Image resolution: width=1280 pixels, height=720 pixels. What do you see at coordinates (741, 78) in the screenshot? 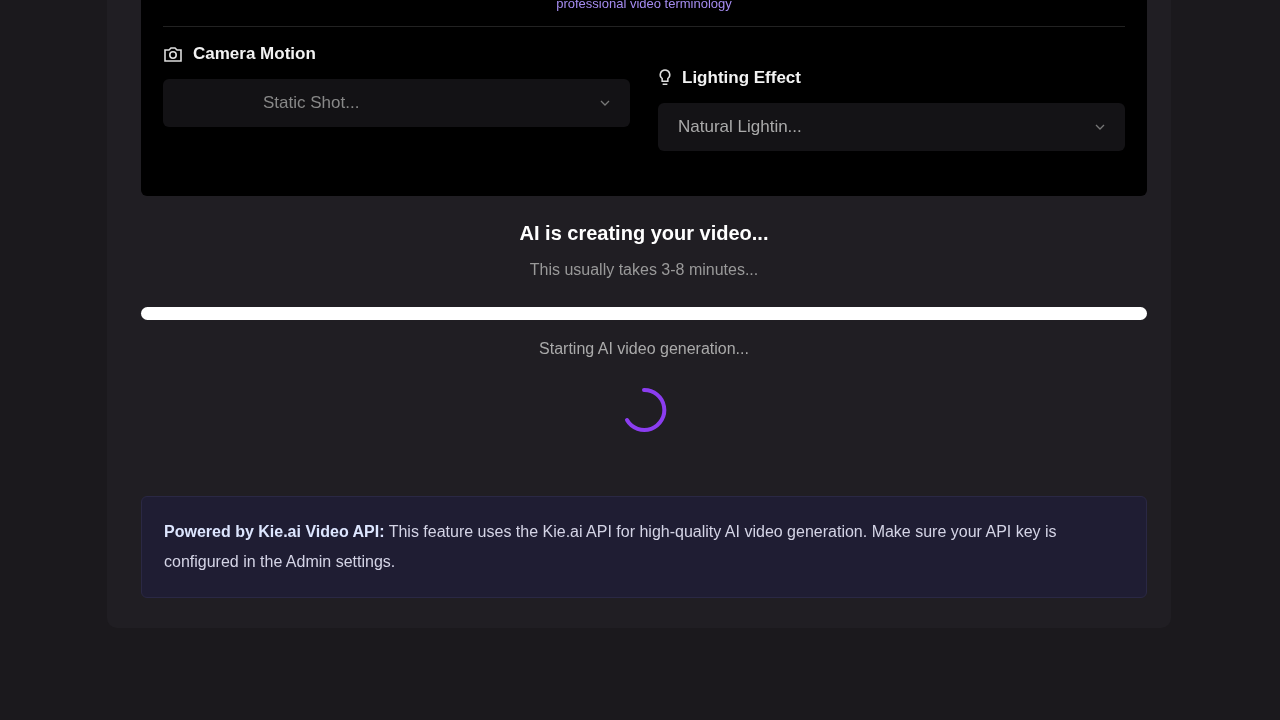
I see `field-label: Lighting Effect` at bounding box center [741, 78].